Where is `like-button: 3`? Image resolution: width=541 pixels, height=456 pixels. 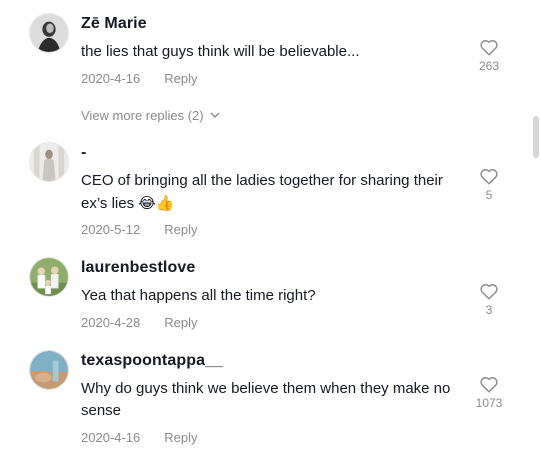
like-button: 3 is located at coordinates (489, 299).